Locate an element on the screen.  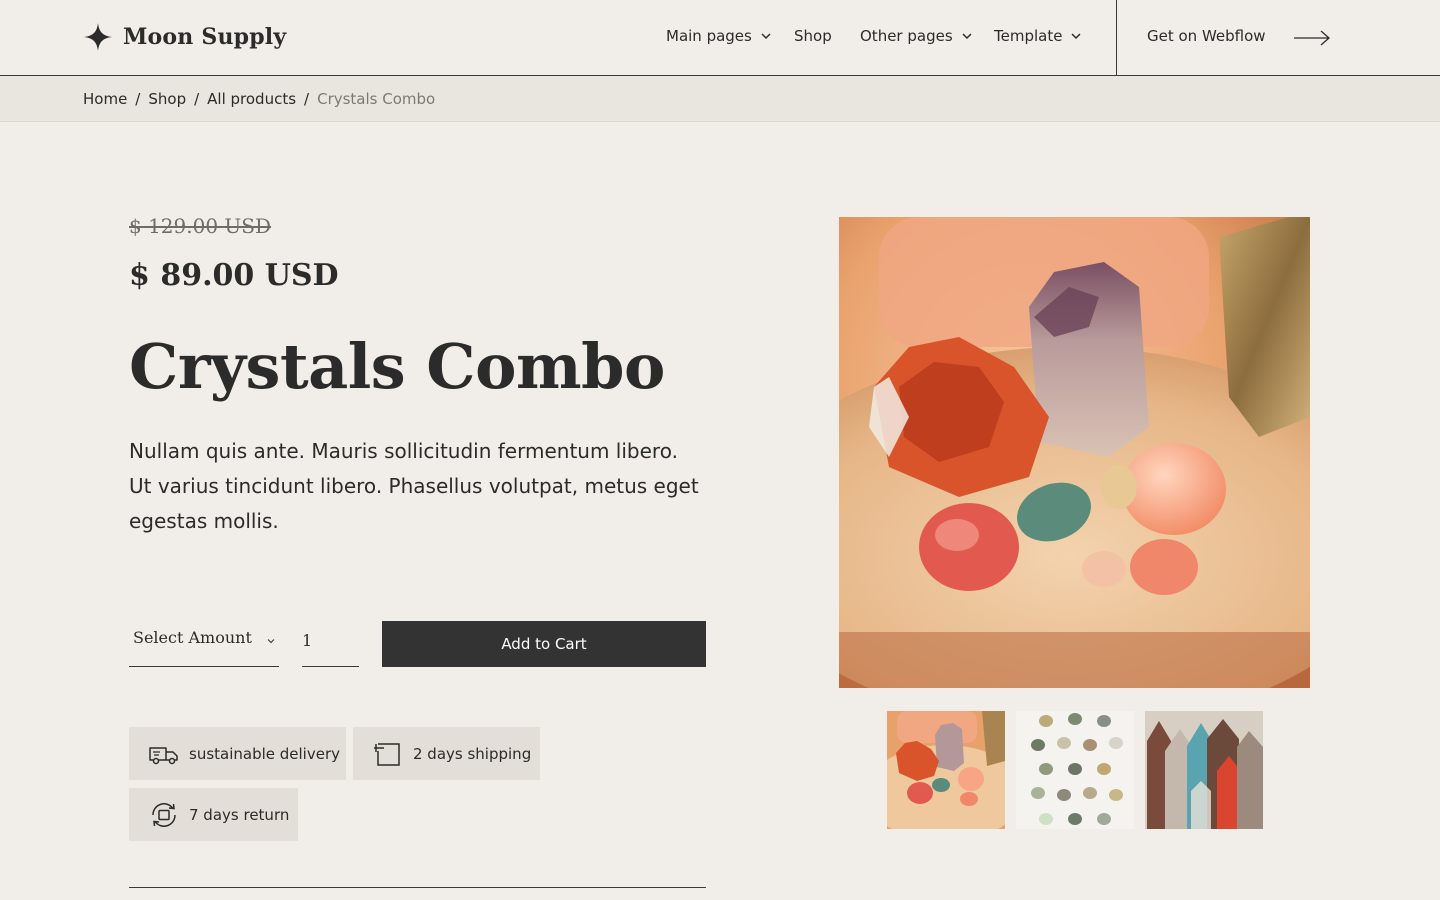
badge-label: 7 days return is located at coordinates (239, 814).